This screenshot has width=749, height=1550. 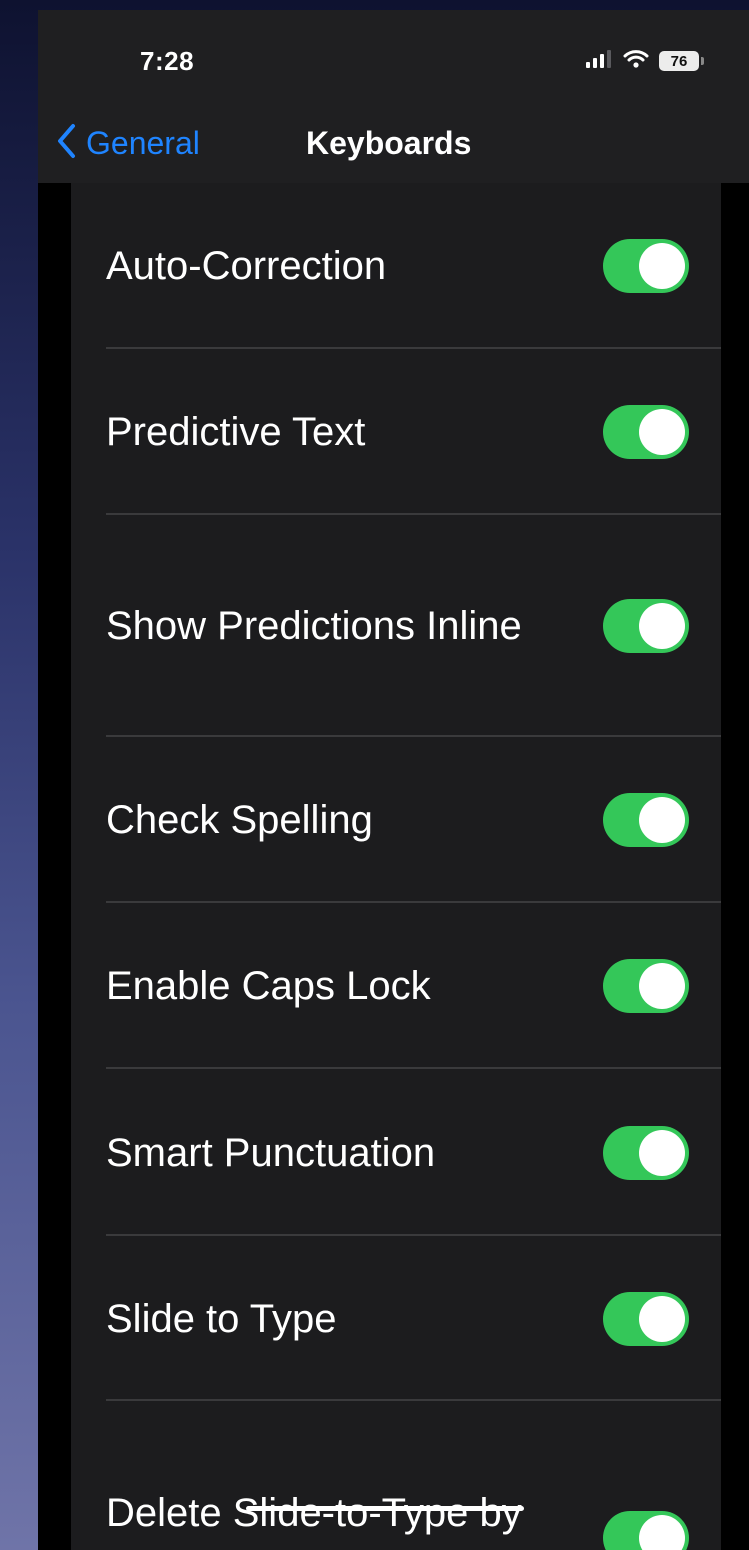 I want to click on row-label: Predictive Text, so click(x=236, y=432).